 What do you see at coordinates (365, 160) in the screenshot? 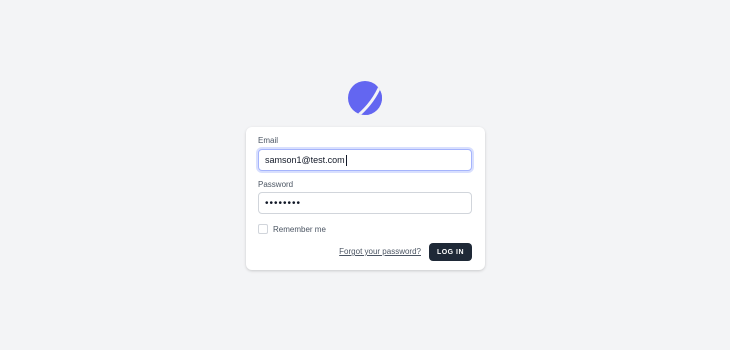
I see `email-field: samson1@test.com` at bounding box center [365, 160].